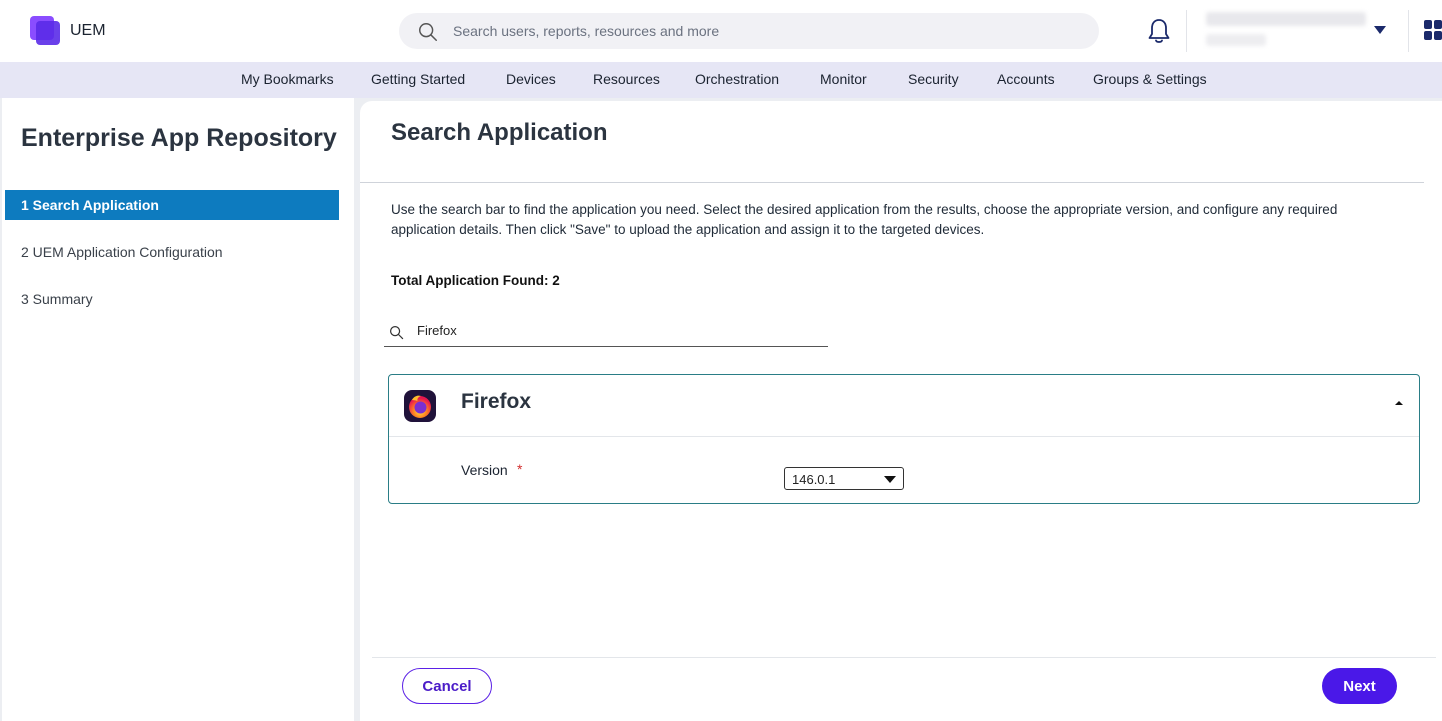 This screenshot has height=721, width=1442. Describe the element at coordinates (531, 79) in the screenshot. I see `nav-devices: Devices` at that location.